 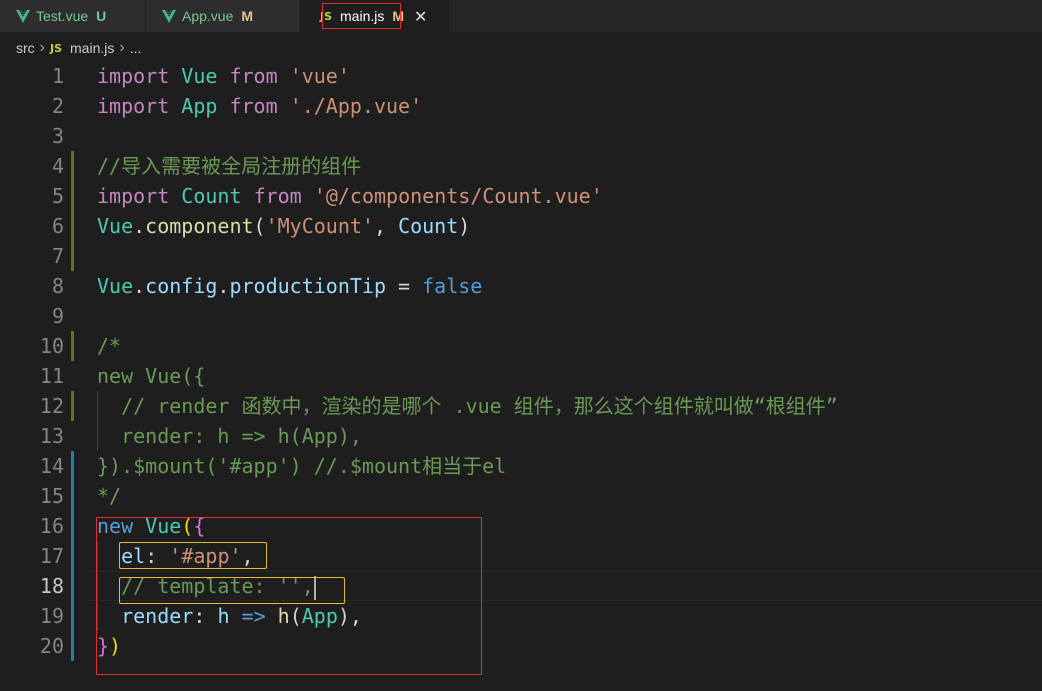 What do you see at coordinates (25, 48) in the screenshot?
I see `breadcrumb-folder: src` at bounding box center [25, 48].